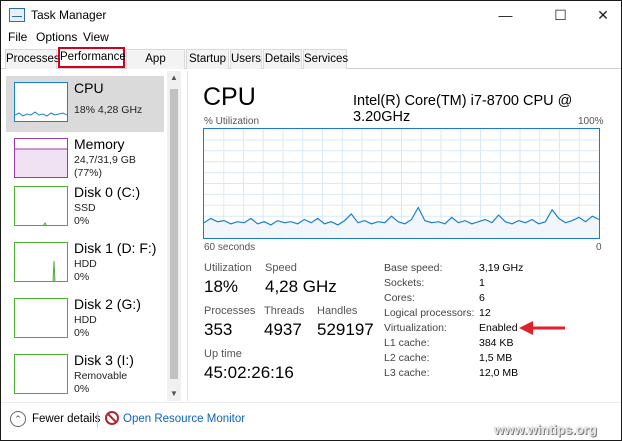  Describe the element at coordinates (281, 268) in the screenshot. I see `speed-label: Speed` at that location.